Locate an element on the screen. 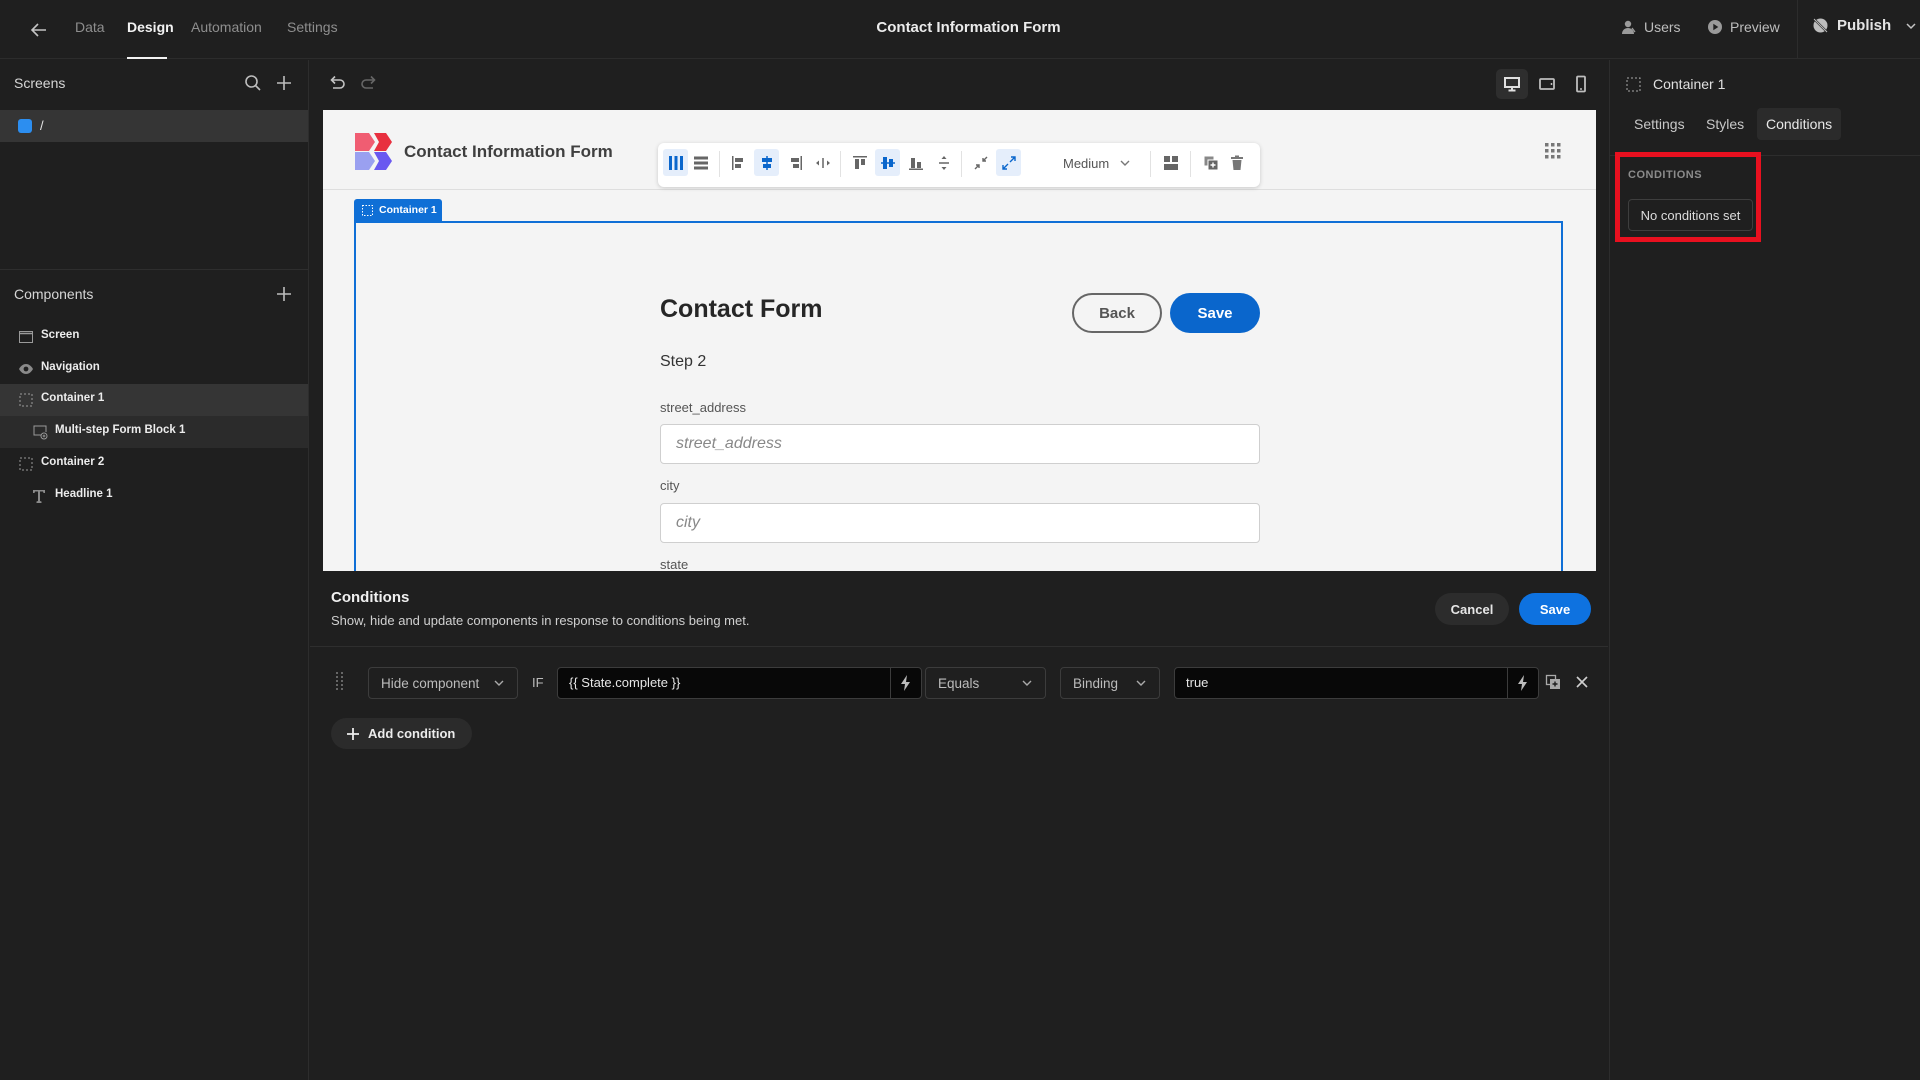 Image resolution: width=1920 pixels, height=1080 pixels. add-condition-button: Add condition is located at coordinates (401, 733).